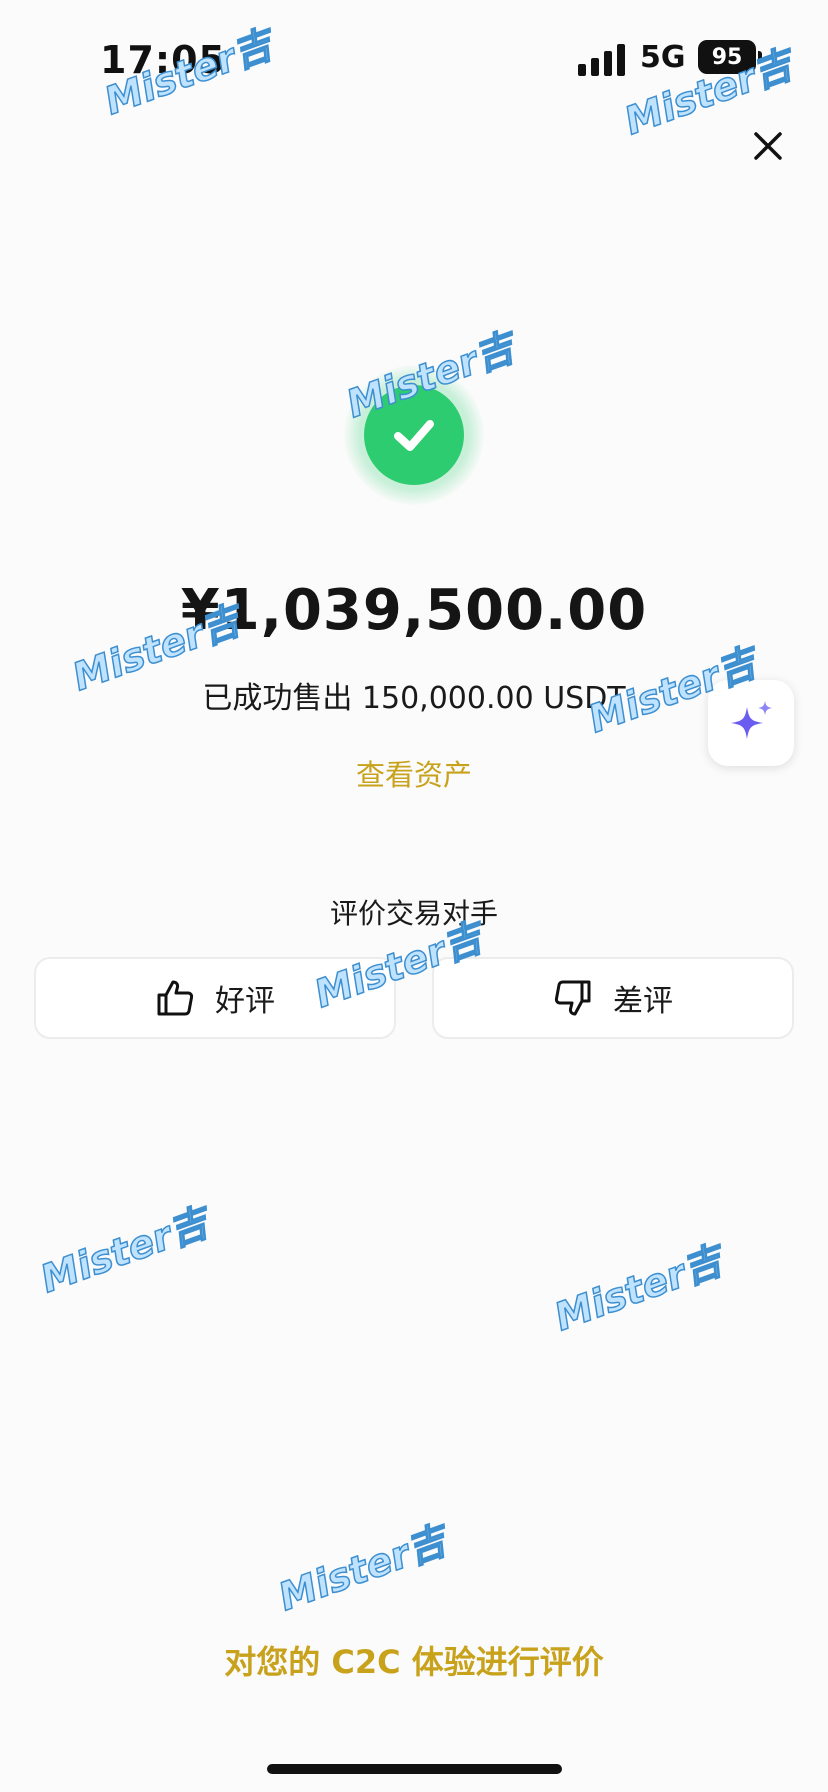 Image resolution: width=828 pixels, height=1792 pixels. I want to click on battery-icon: 95, so click(727, 57).